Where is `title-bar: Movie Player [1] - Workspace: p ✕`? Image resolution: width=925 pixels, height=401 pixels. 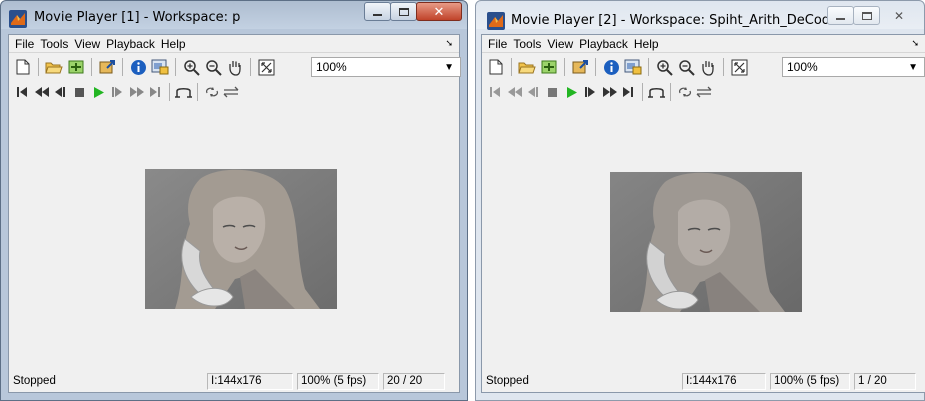
title-bar: Movie Player [1] - Workspace: p ✕ is located at coordinates (234, 17).